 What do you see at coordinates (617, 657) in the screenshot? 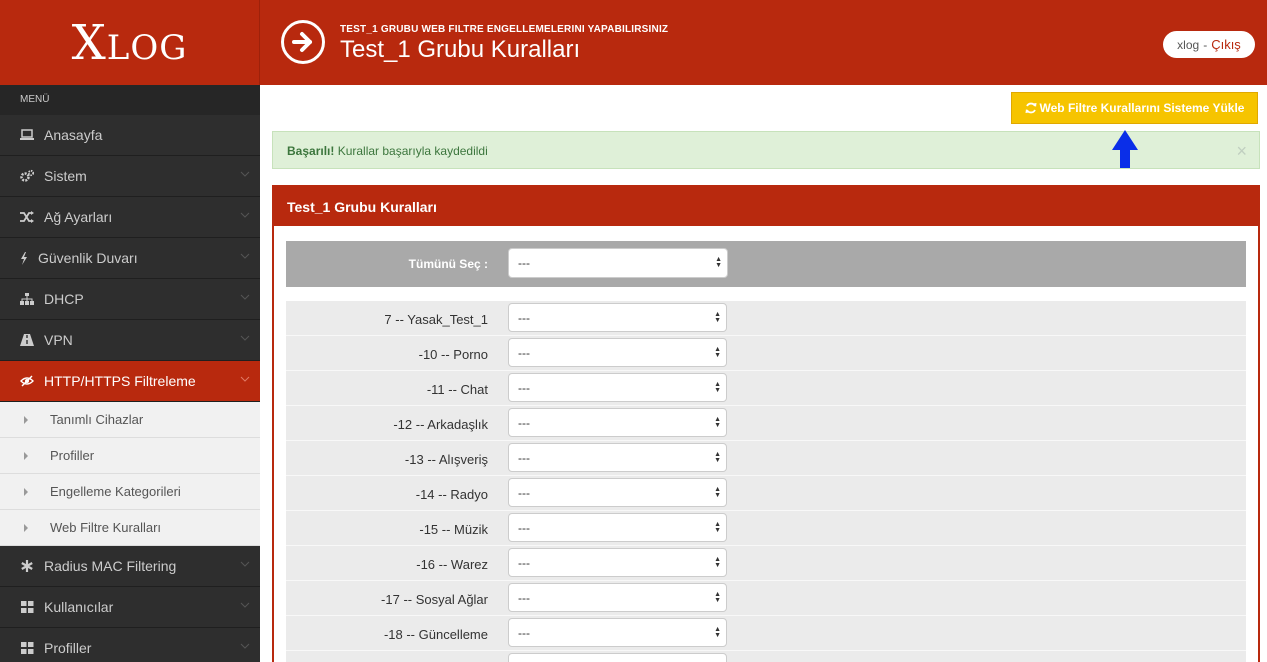
I see `rule-select` at bounding box center [617, 657].